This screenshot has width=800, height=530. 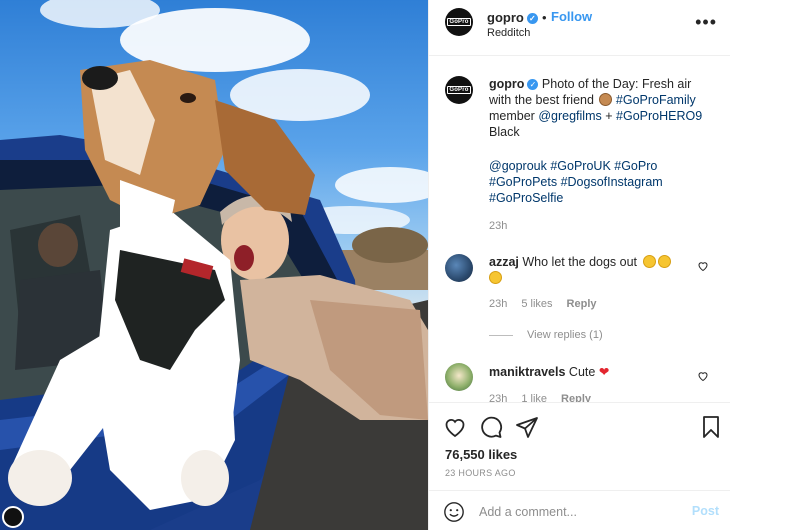 What do you see at coordinates (480, 473) in the screenshot?
I see `post-time-ago: 23 HOURS AGO` at bounding box center [480, 473].